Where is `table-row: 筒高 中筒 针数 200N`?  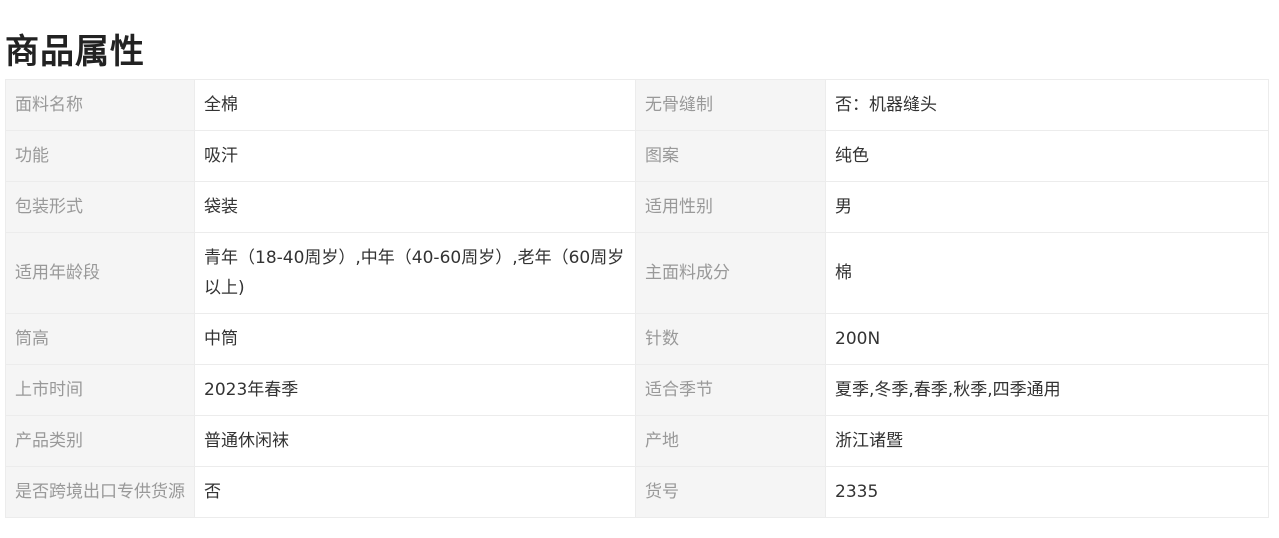 table-row: 筒高 中筒 针数 200N is located at coordinates (637, 339).